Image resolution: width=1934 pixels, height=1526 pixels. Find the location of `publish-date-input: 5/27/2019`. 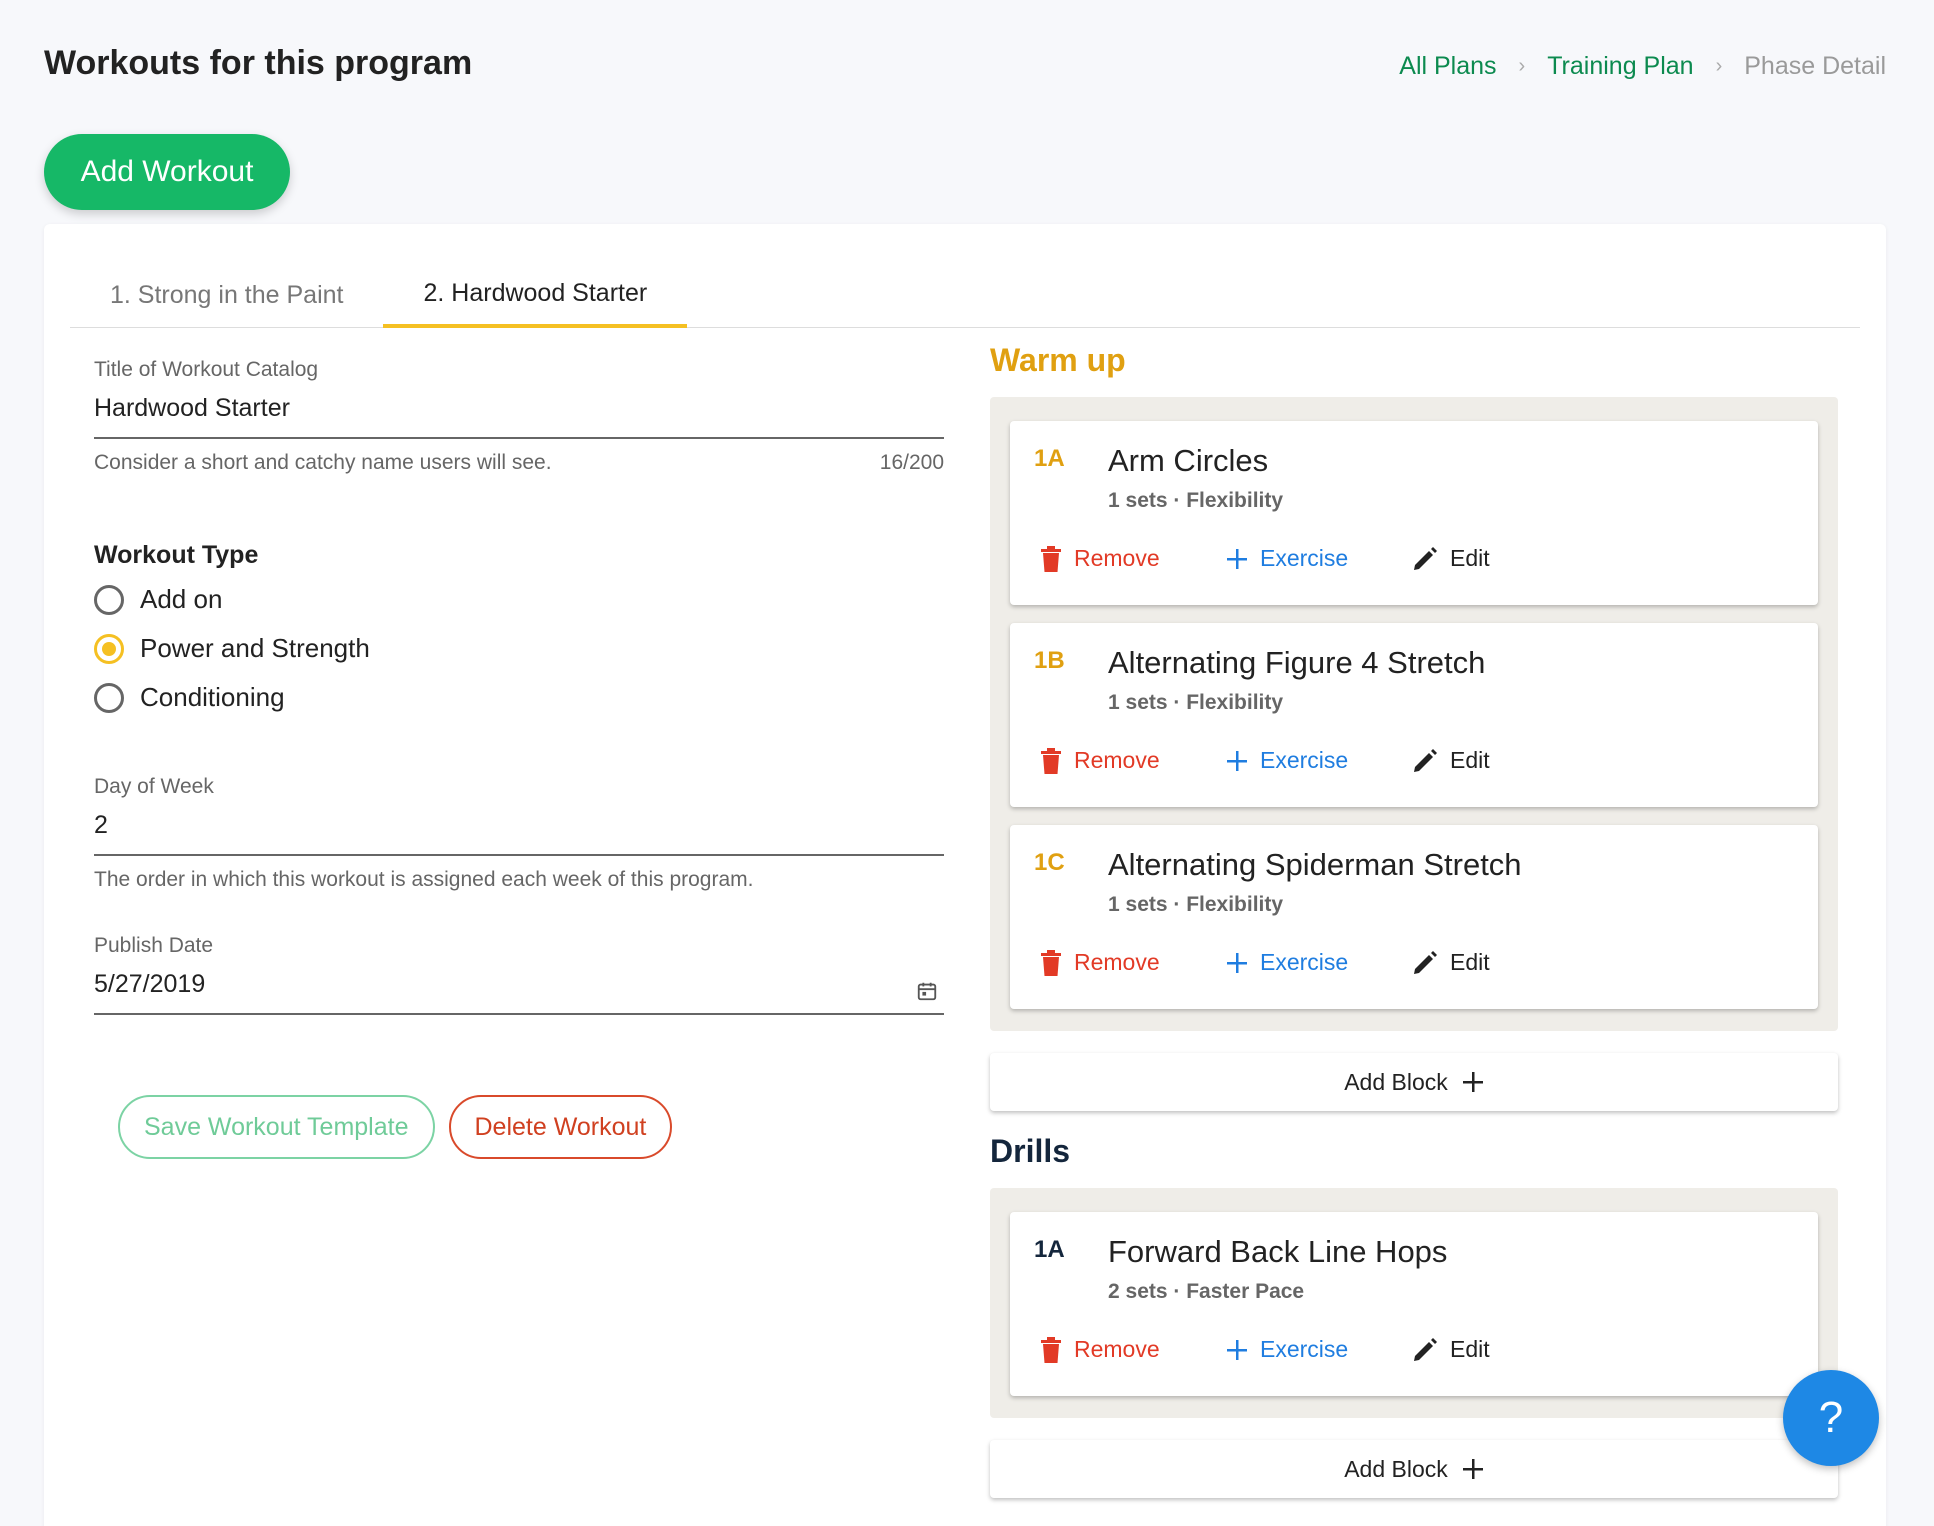

publish-date-input: 5/27/2019 is located at coordinates (519, 992).